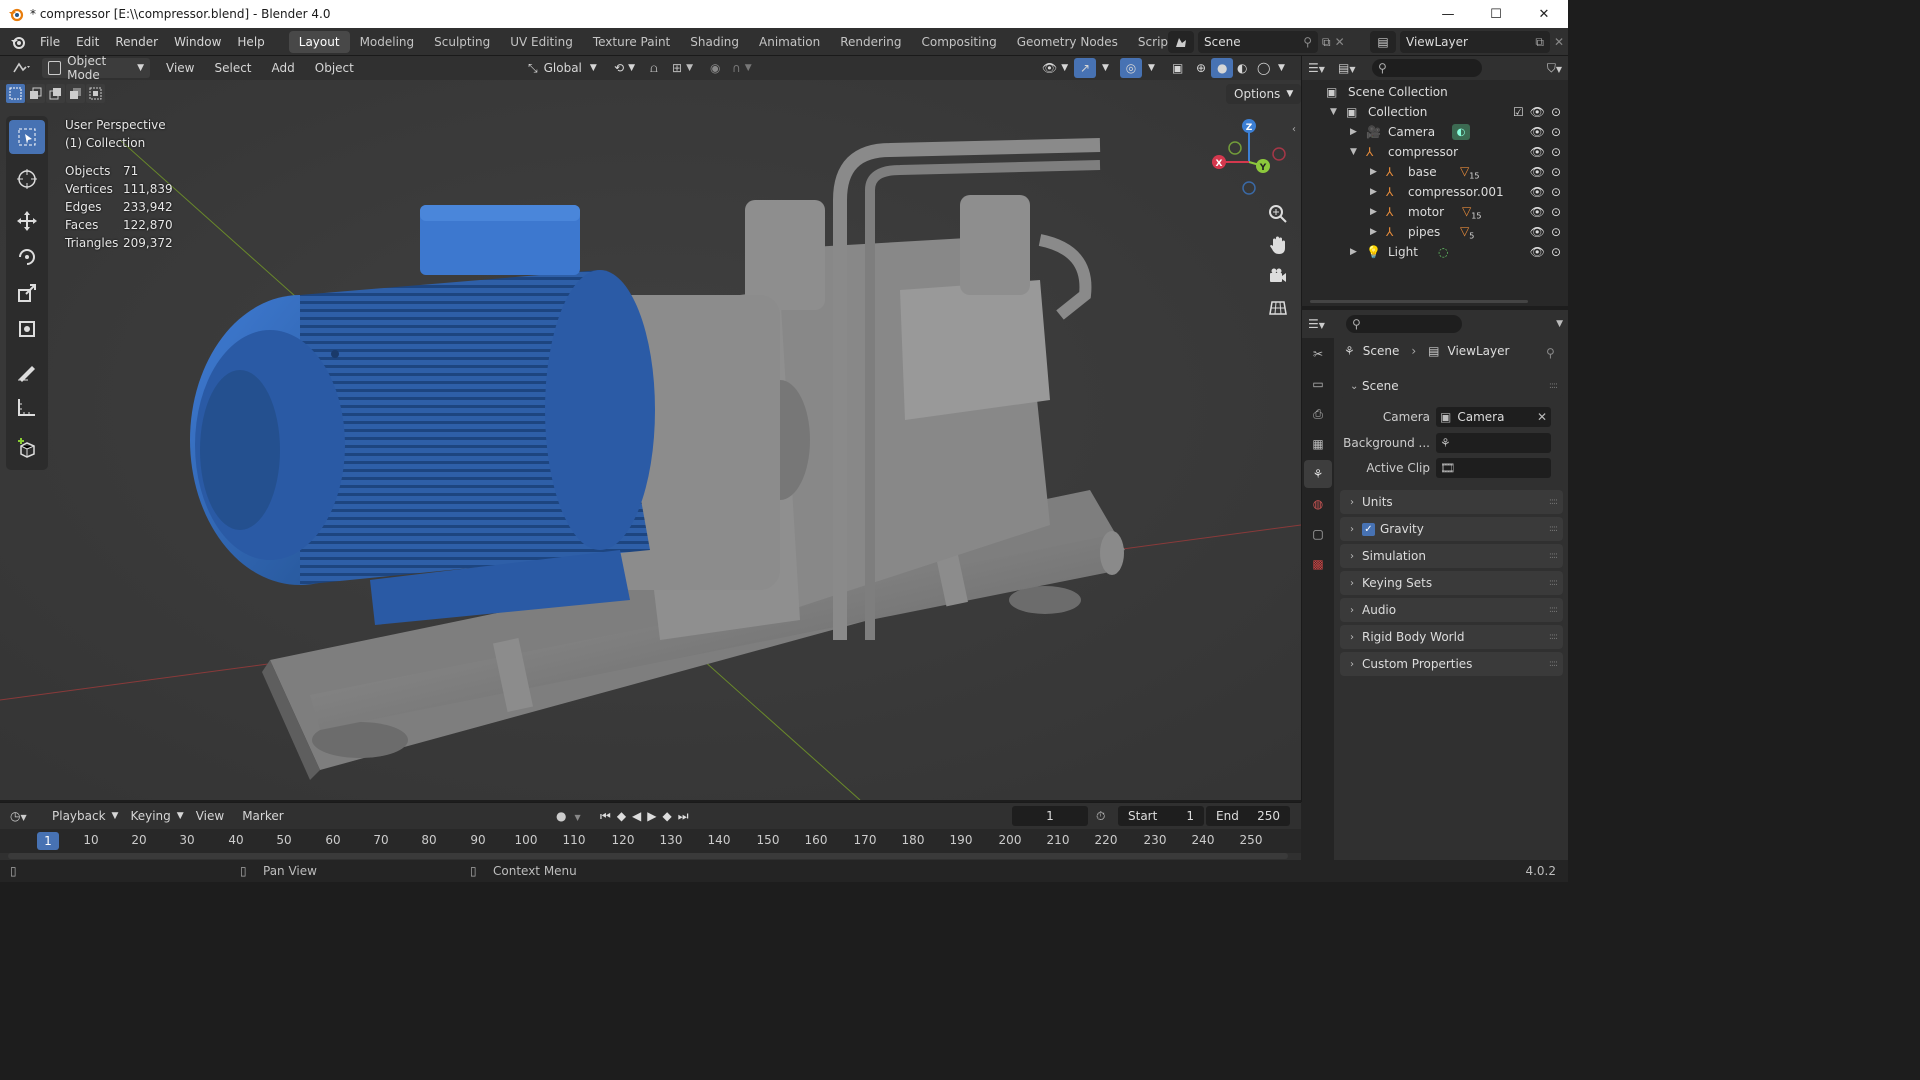 The width and height of the screenshot is (1920, 1080). What do you see at coordinates (636, 816) in the screenshot?
I see `play-reverse-icon: ◀` at bounding box center [636, 816].